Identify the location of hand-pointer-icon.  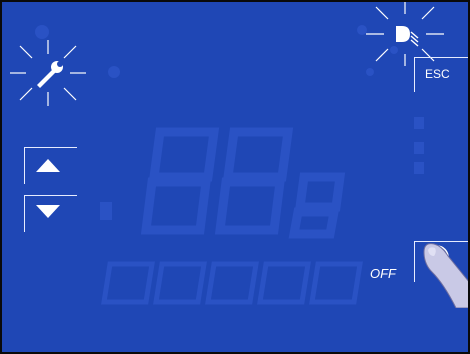
(445, 275).